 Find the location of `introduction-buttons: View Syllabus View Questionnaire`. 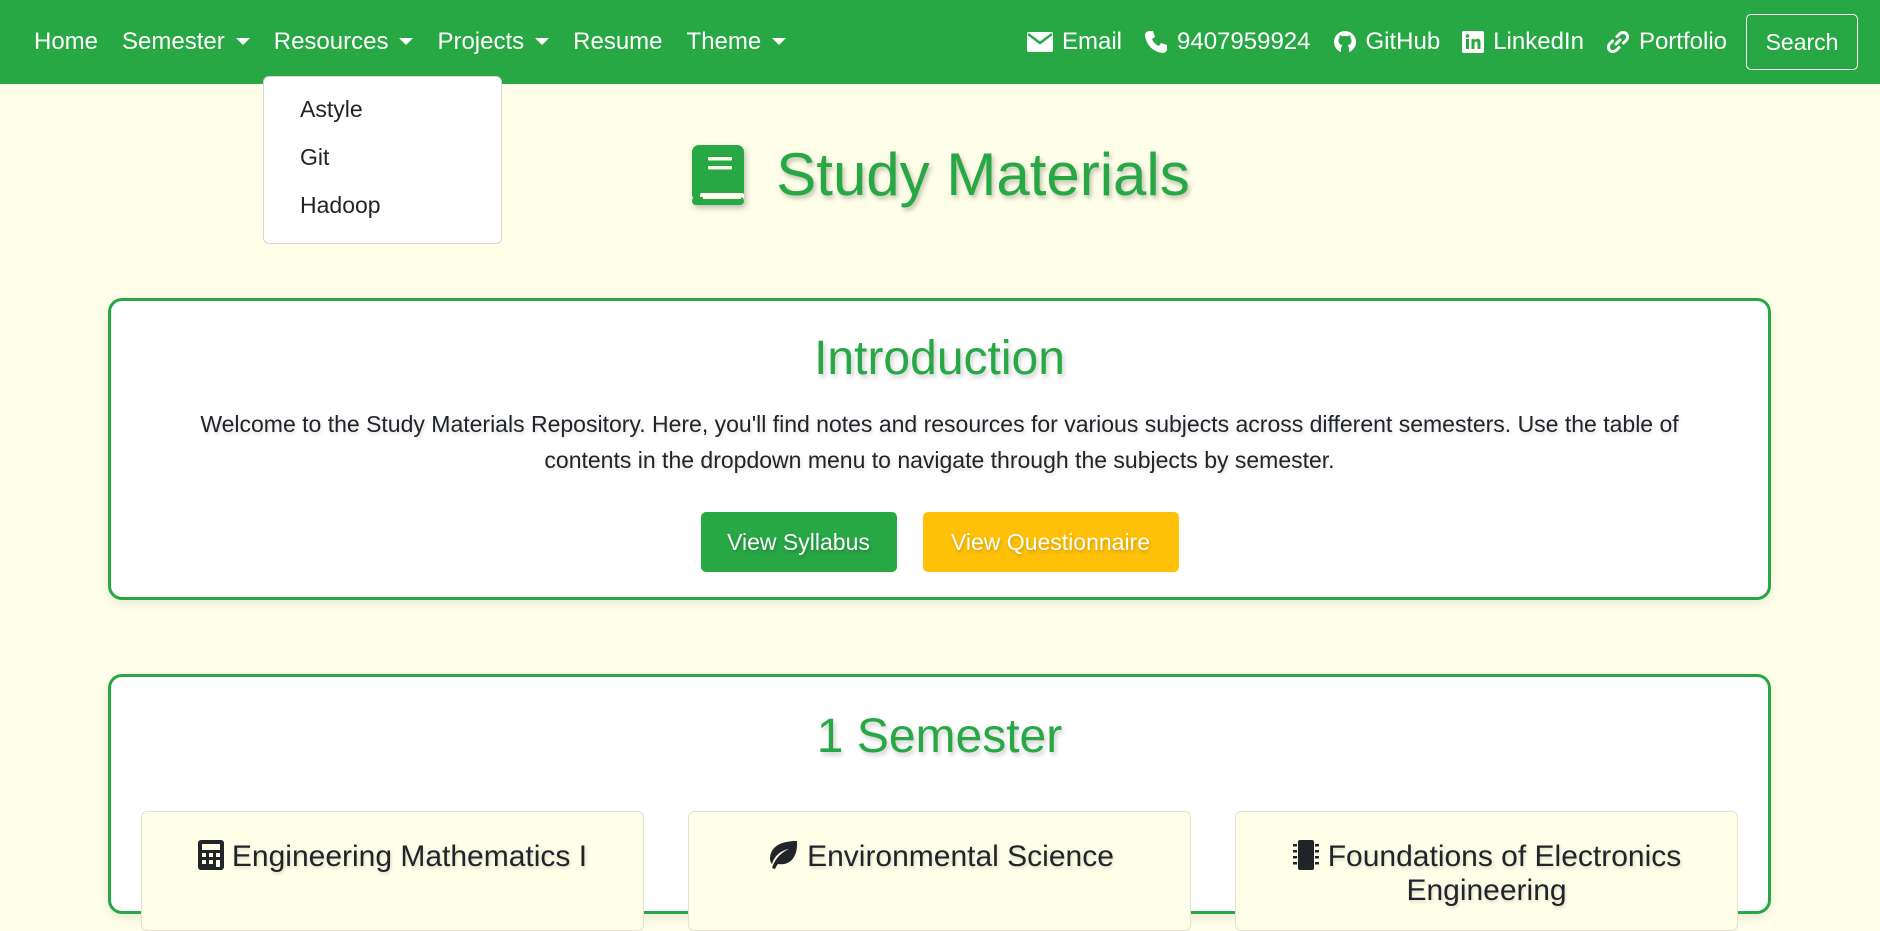

introduction-buttons: View Syllabus View Questionnaire is located at coordinates (939, 542).